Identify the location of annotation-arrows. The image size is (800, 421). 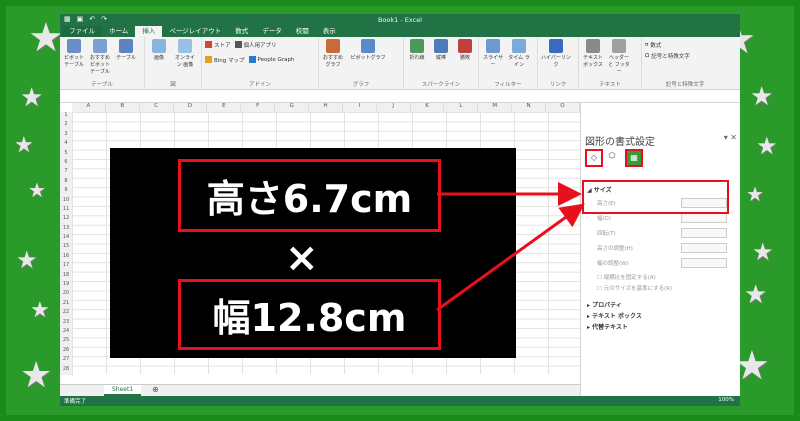
(510, 247).